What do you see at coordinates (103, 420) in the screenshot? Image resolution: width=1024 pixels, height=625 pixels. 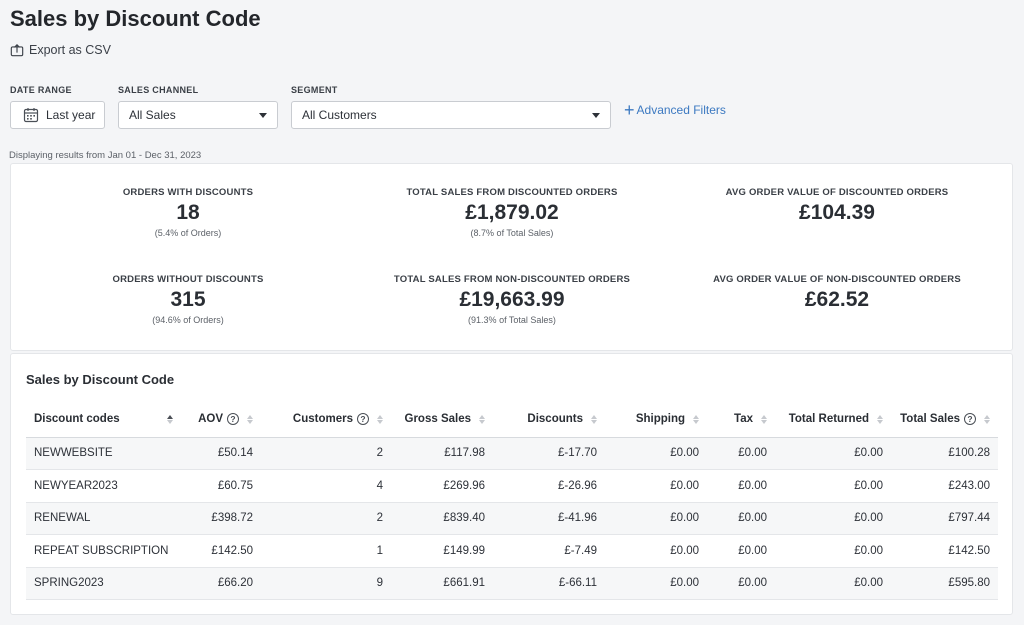 I see `column-header-discount-codes: Discount codes` at bounding box center [103, 420].